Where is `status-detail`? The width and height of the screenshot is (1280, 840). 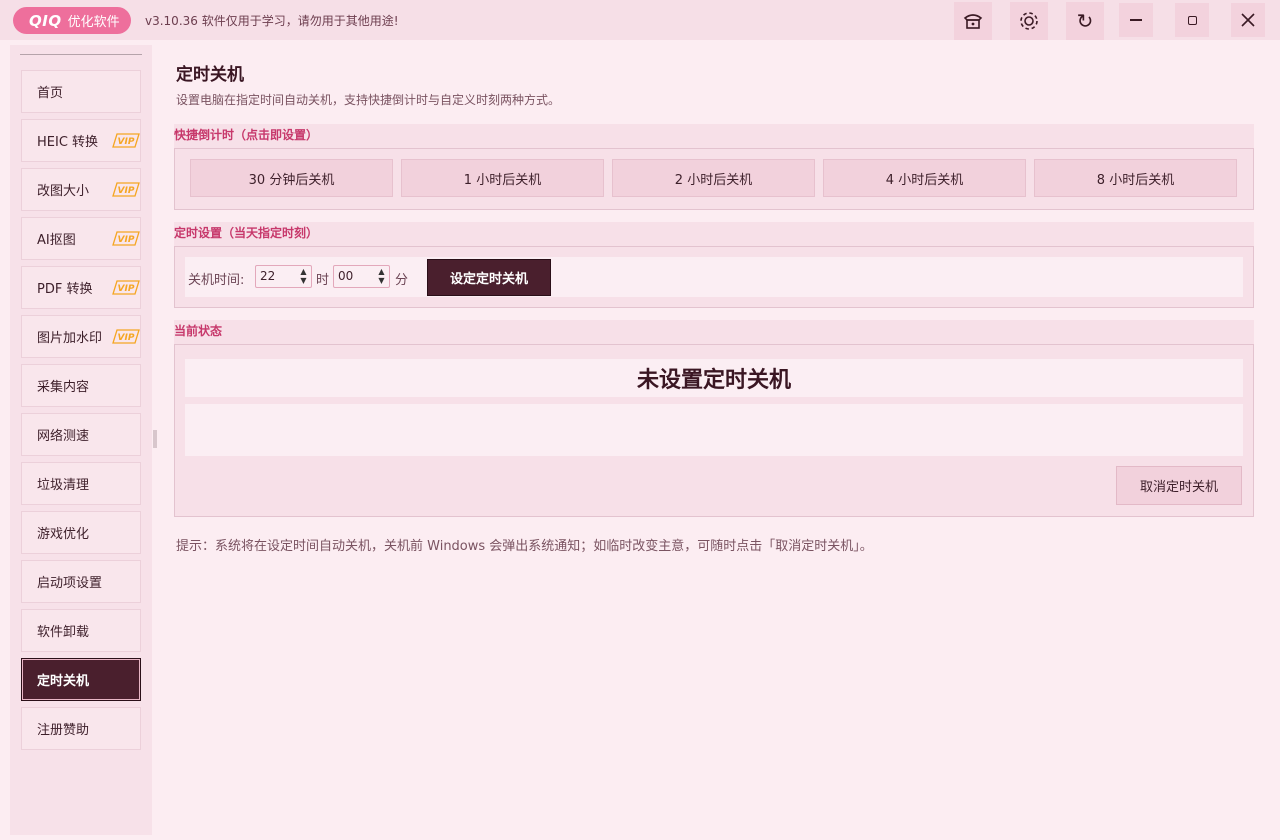 status-detail is located at coordinates (714, 430).